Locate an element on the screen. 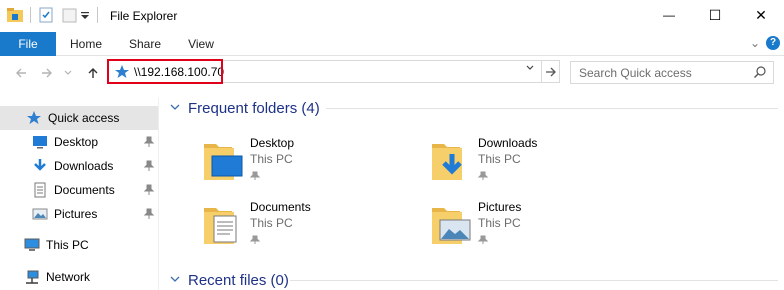 This screenshot has height=290, width=784. star-icon is located at coordinates (34, 118).